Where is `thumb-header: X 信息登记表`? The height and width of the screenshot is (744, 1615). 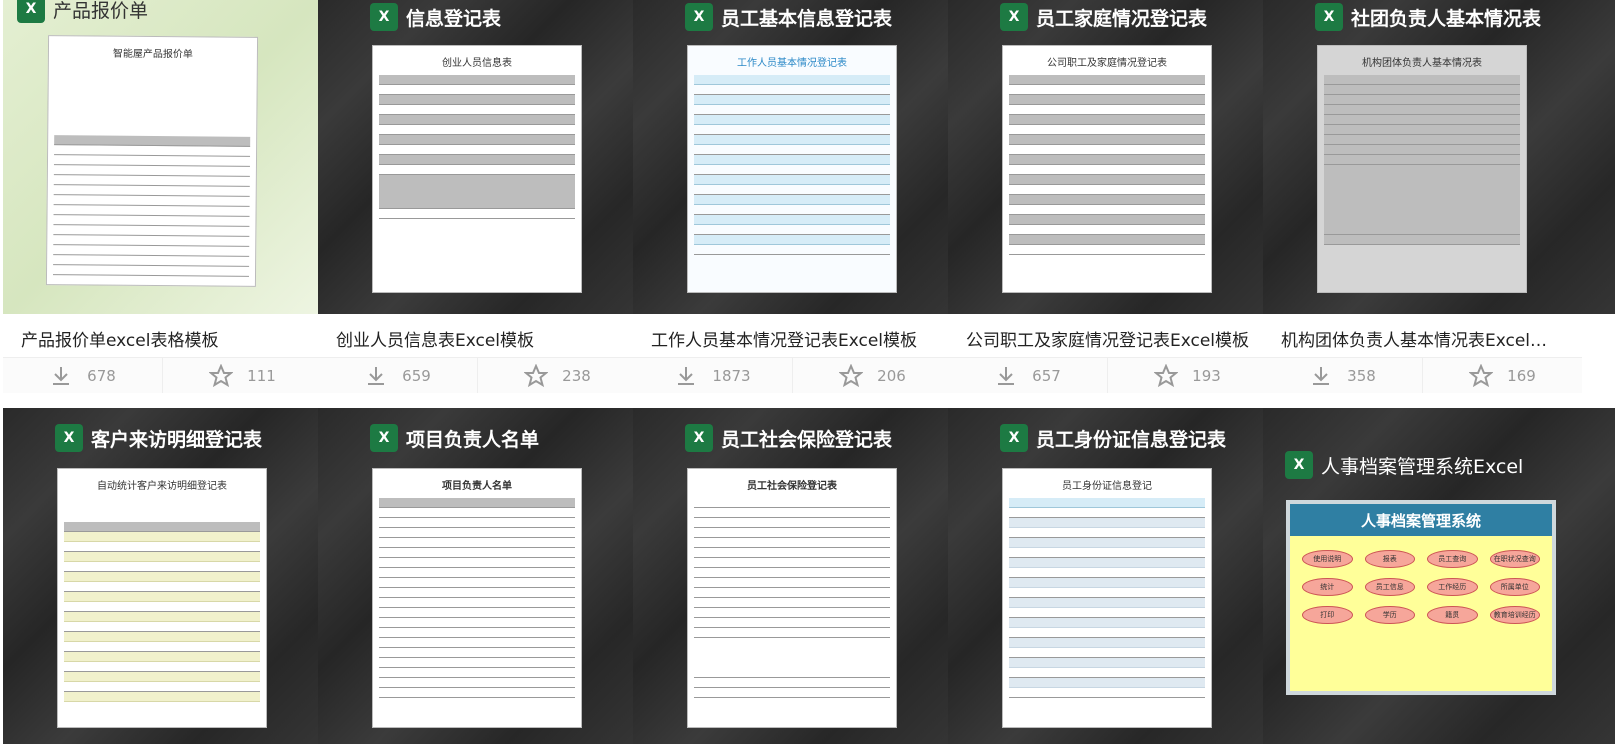
thumb-header: X 信息登记表 is located at coordinates (435, 17).